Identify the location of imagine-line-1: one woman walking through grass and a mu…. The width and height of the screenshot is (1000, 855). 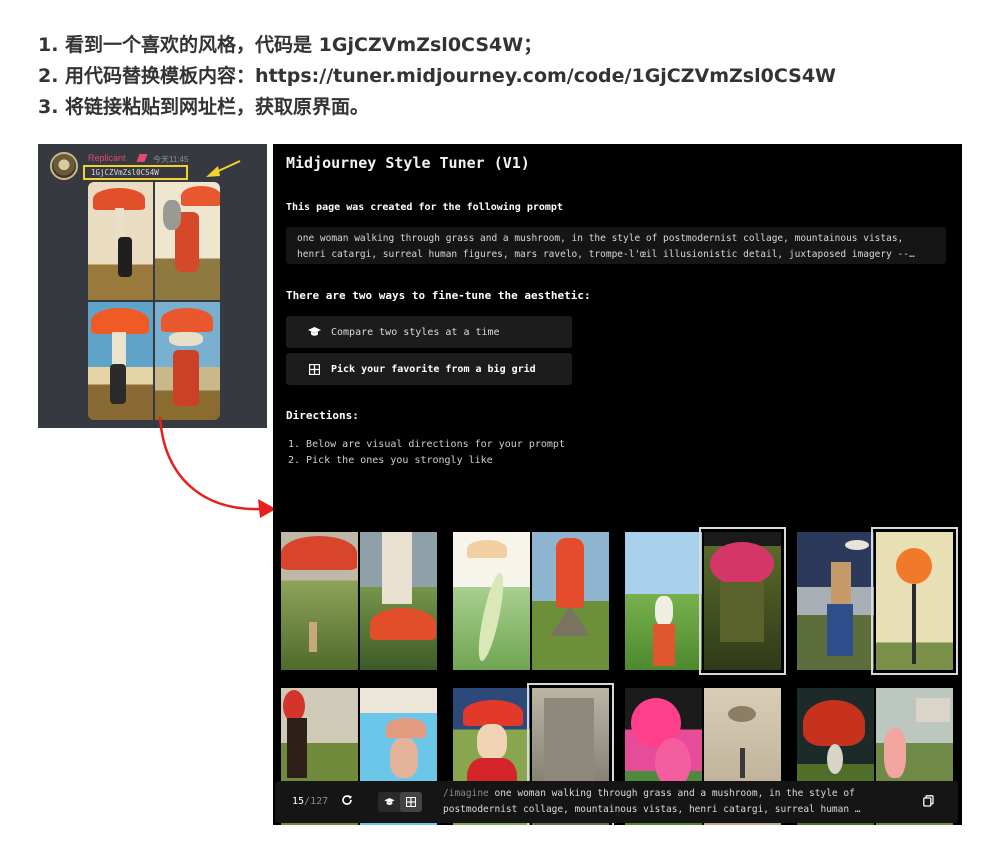
(671, 793).